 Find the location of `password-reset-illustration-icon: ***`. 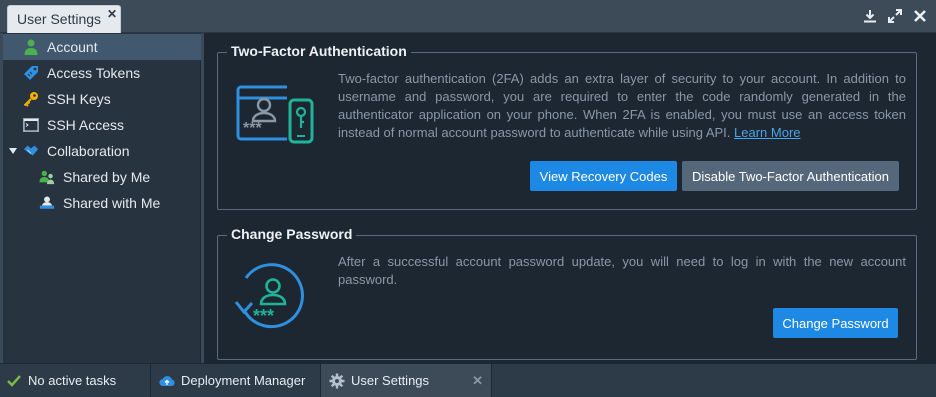

password-reset-illustration-icon: *** is located at coordinates (269, 299).